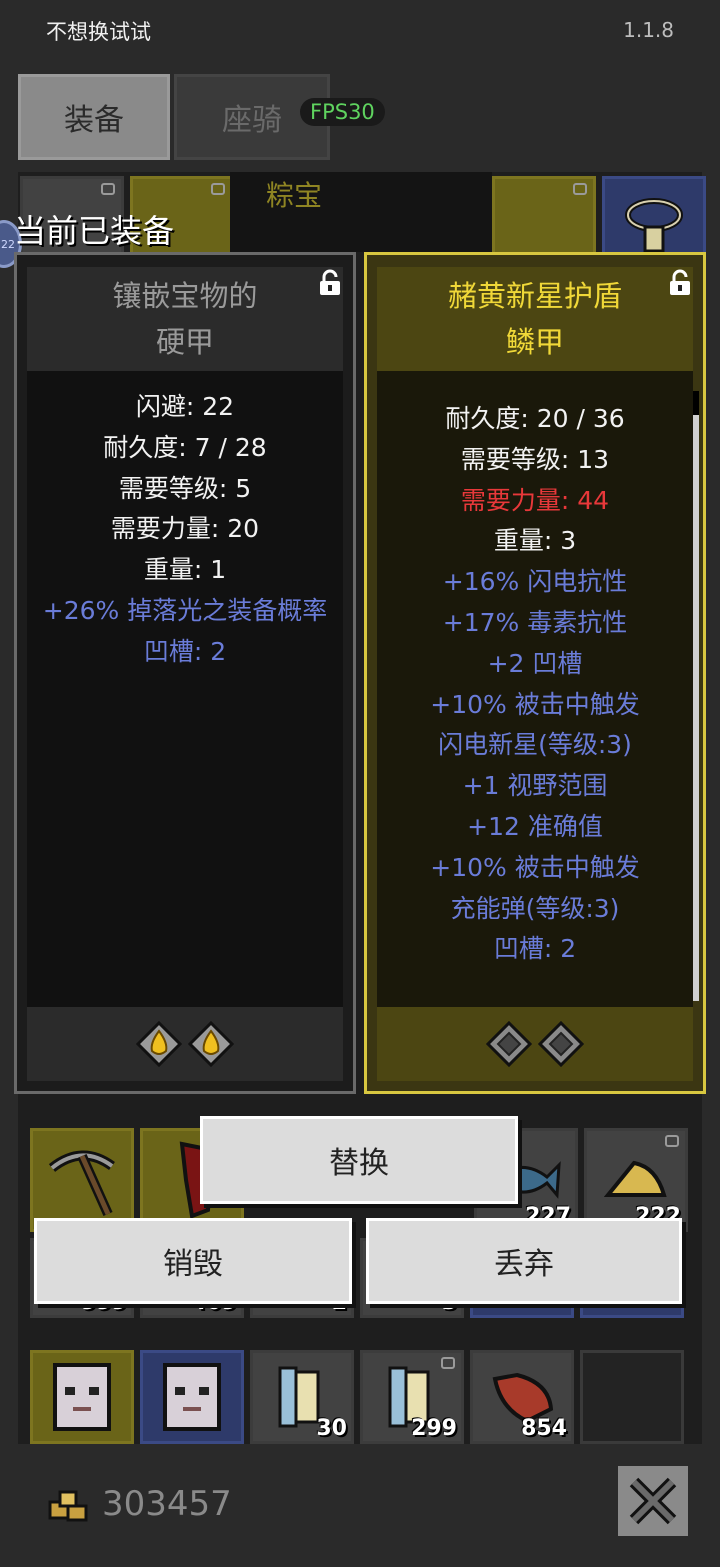  I want to click on gold-coins-icon, so click(68, 1506).